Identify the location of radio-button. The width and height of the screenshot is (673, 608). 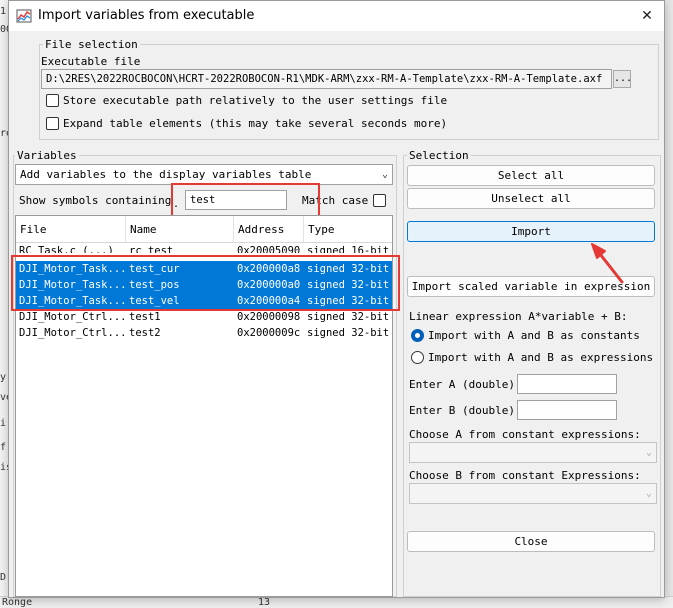
(417, 357).